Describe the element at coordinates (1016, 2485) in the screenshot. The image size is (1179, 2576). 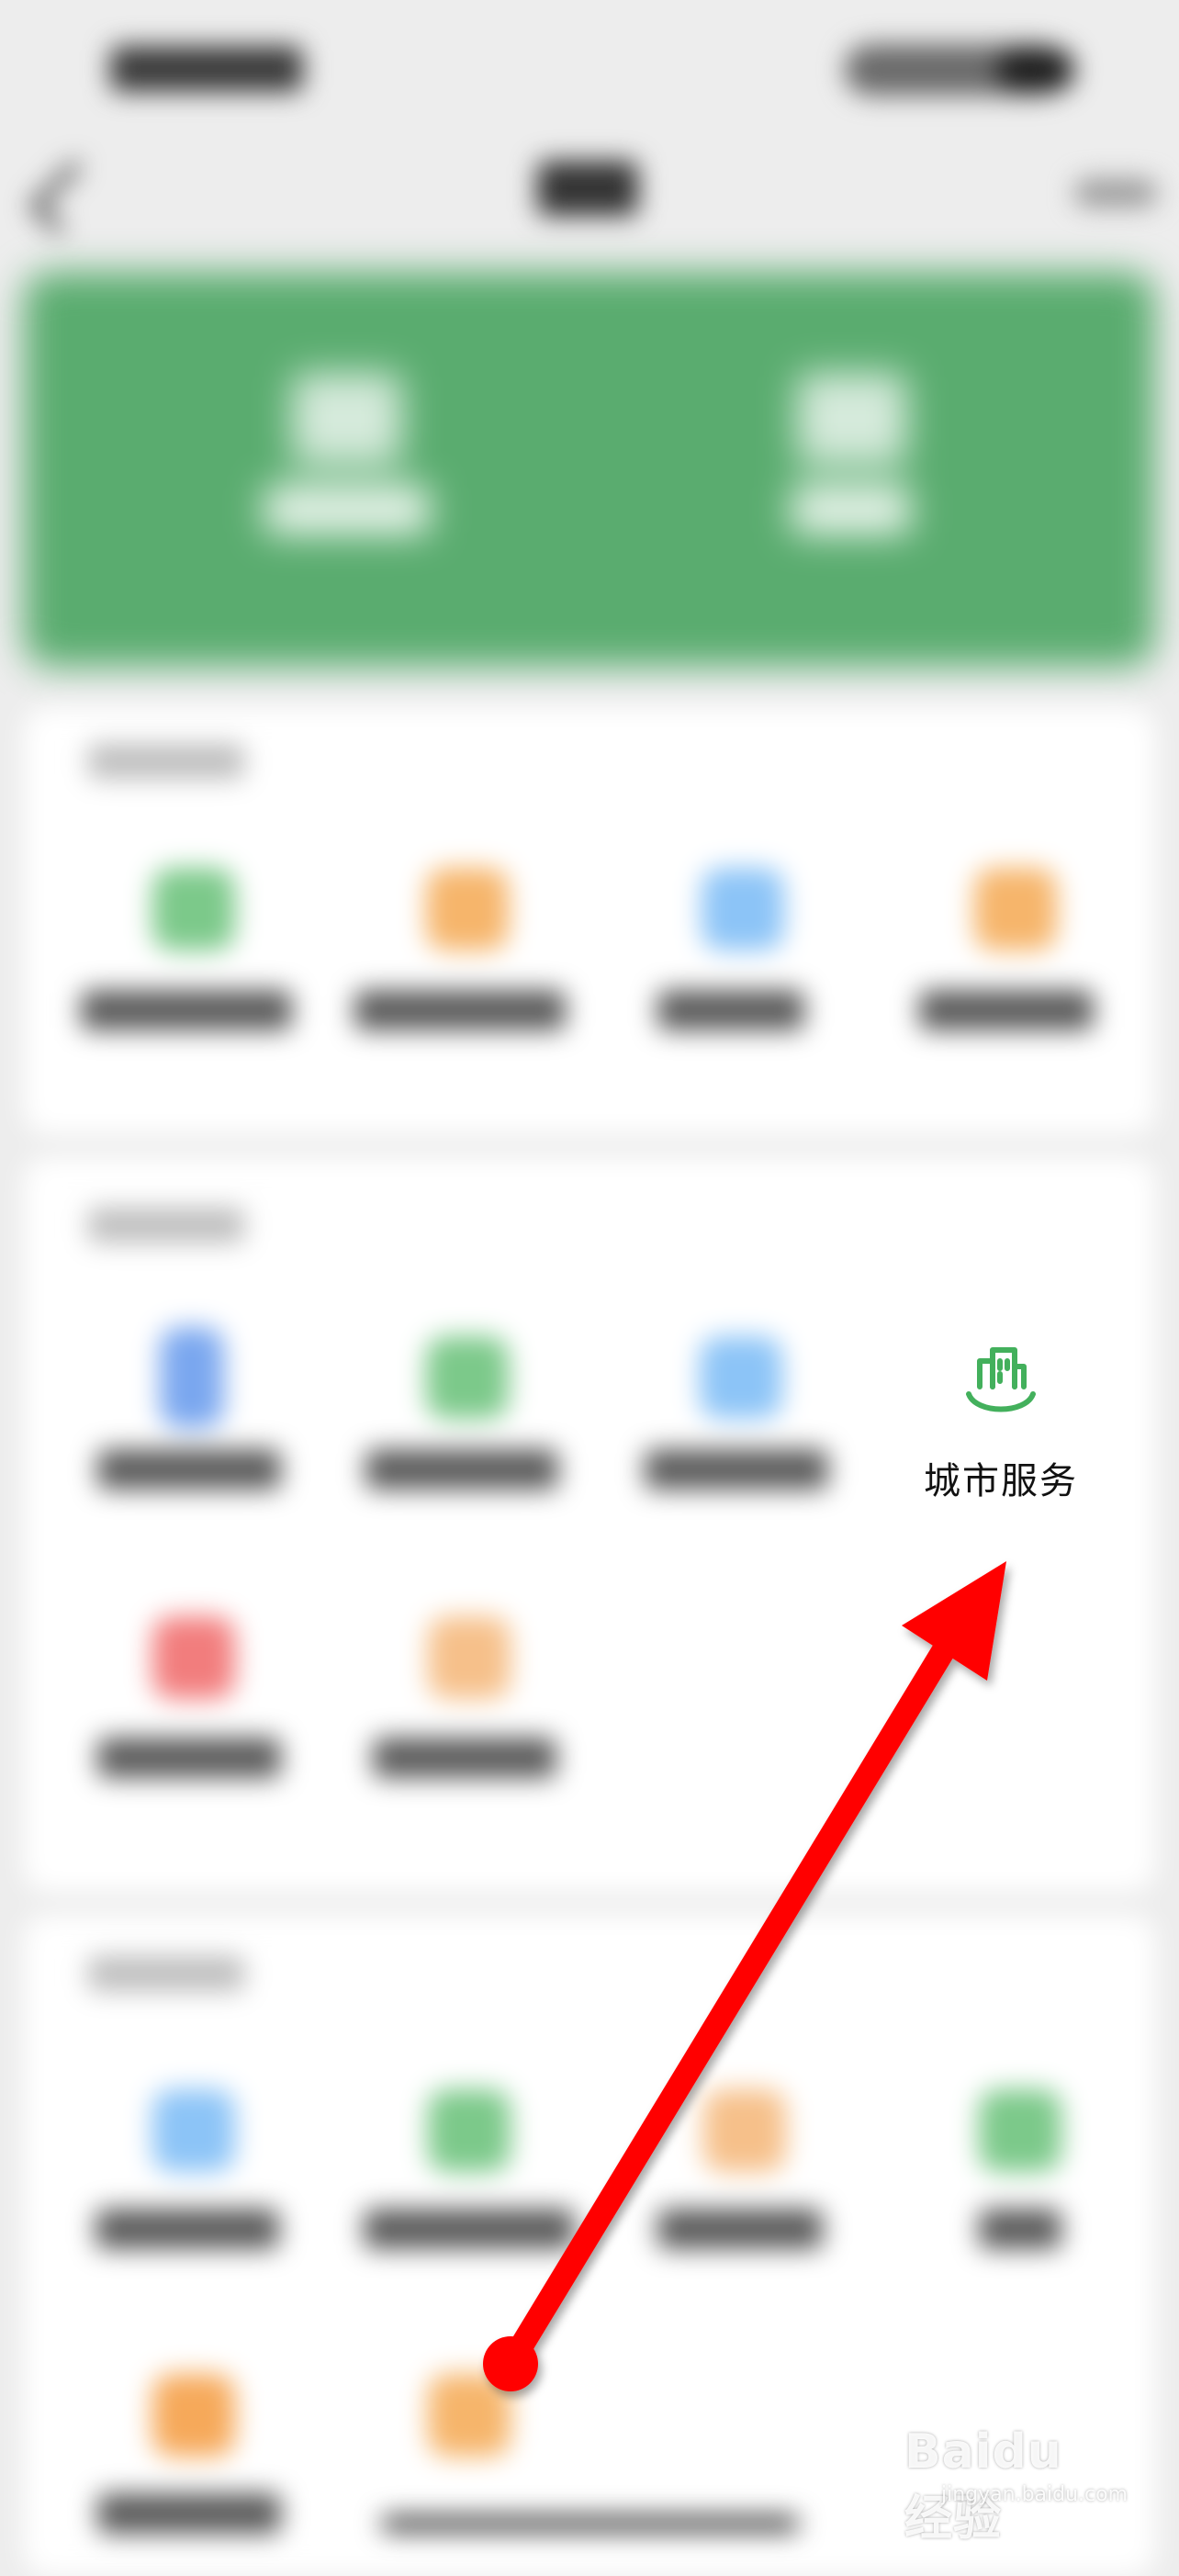
I see `baidu-jingyan-watermark: Baidu 经验 jingyan.baidu.com` at that location.